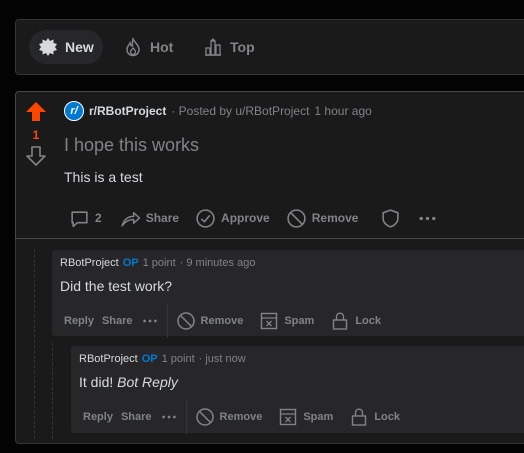 The height and width of the screenshot is (453, 524). What do you see at coordinates (343, 111) in the screenshot?
I see `post-time: 1 hour ago` at bounding box center [343, 111].